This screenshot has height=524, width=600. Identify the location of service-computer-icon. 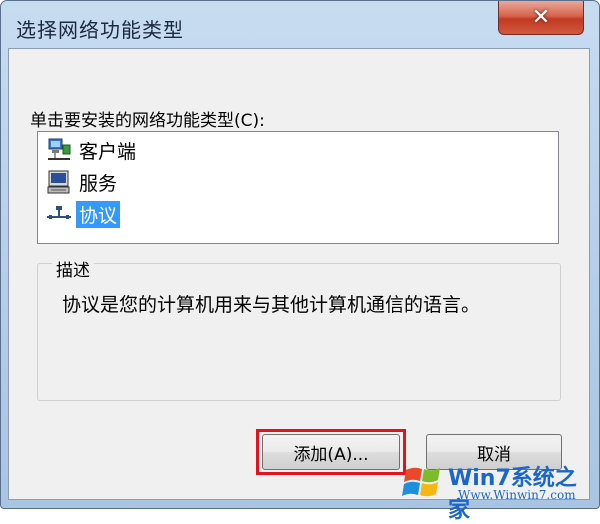
(59, 182).